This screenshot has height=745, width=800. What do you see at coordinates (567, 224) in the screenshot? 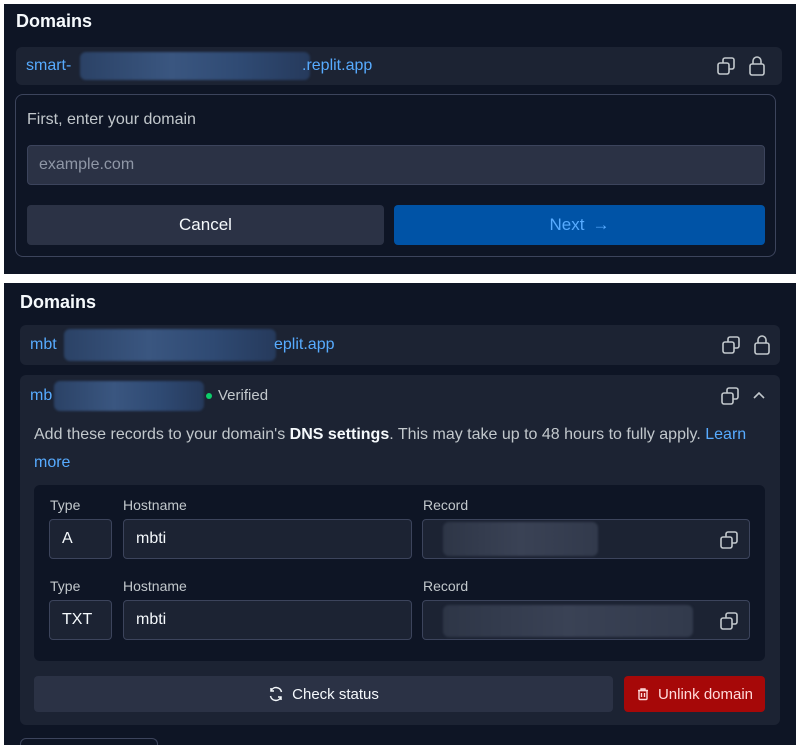
I see `next-label: Next` at bounding box center [567, 224].